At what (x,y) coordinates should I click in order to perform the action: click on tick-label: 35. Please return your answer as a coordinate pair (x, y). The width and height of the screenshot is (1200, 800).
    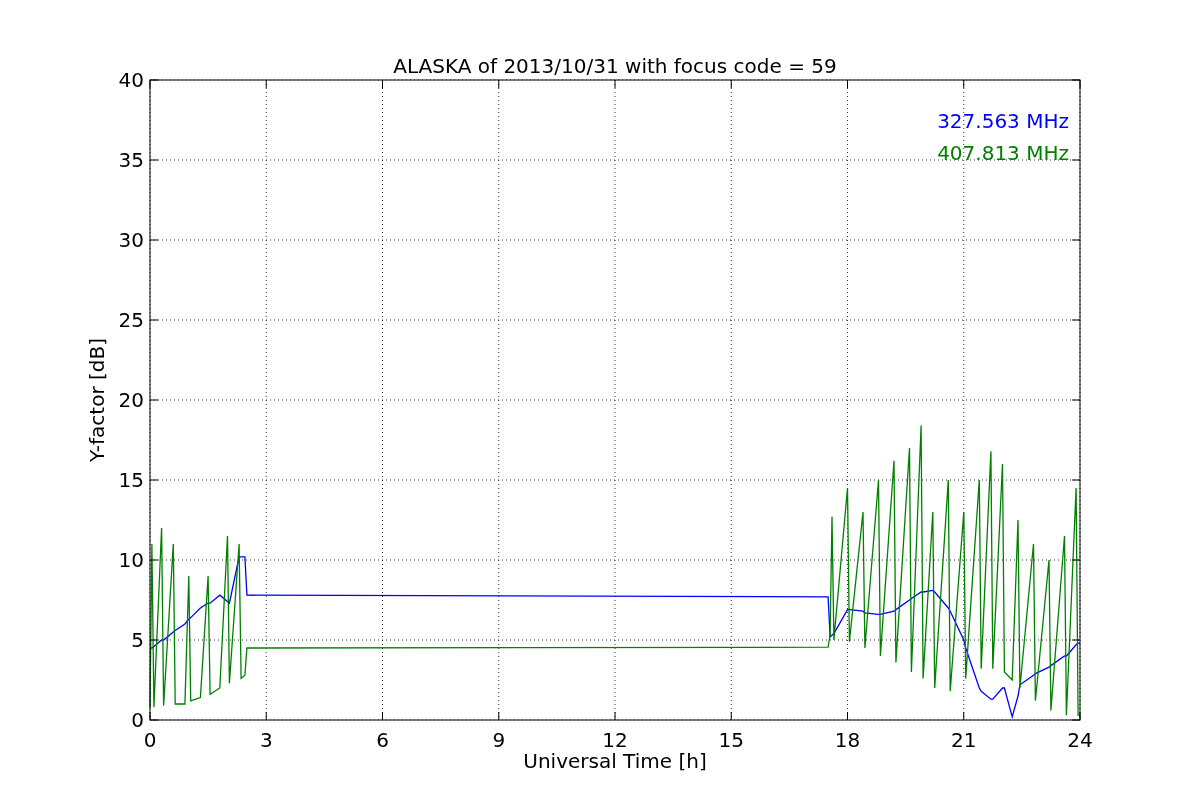
    Looking at the image, I should click on (131, 160).